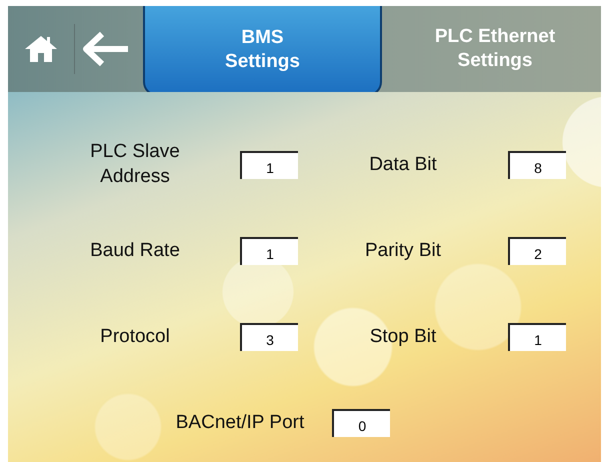  Describe the element at coordinates (537, 251) in the screenshot. I see `input-field: 2` at that location.